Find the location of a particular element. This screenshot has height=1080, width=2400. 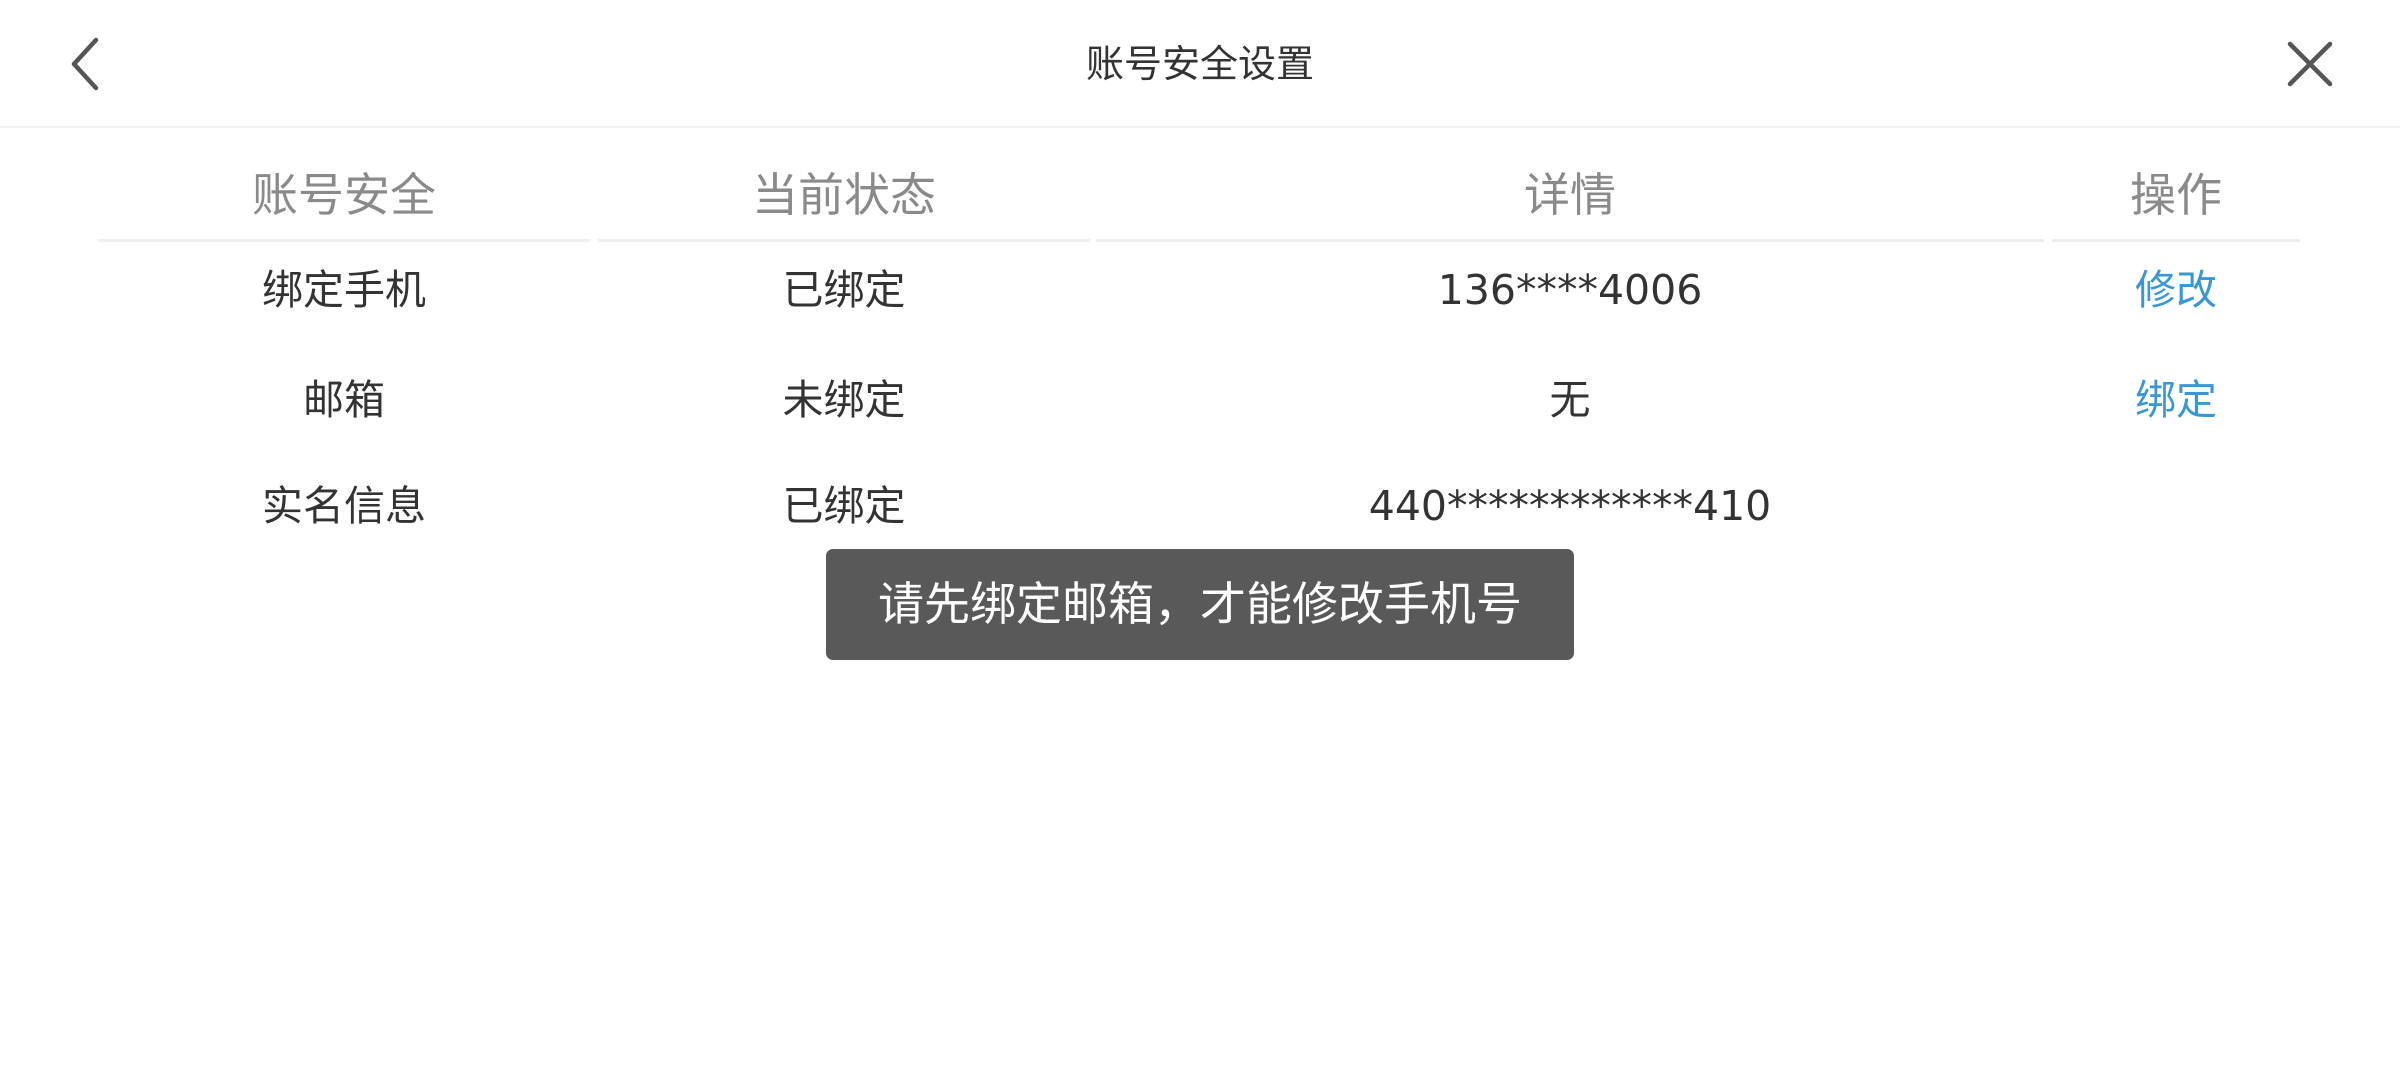

row-detail: 136****4006 is located at coordinates (1570, 290).